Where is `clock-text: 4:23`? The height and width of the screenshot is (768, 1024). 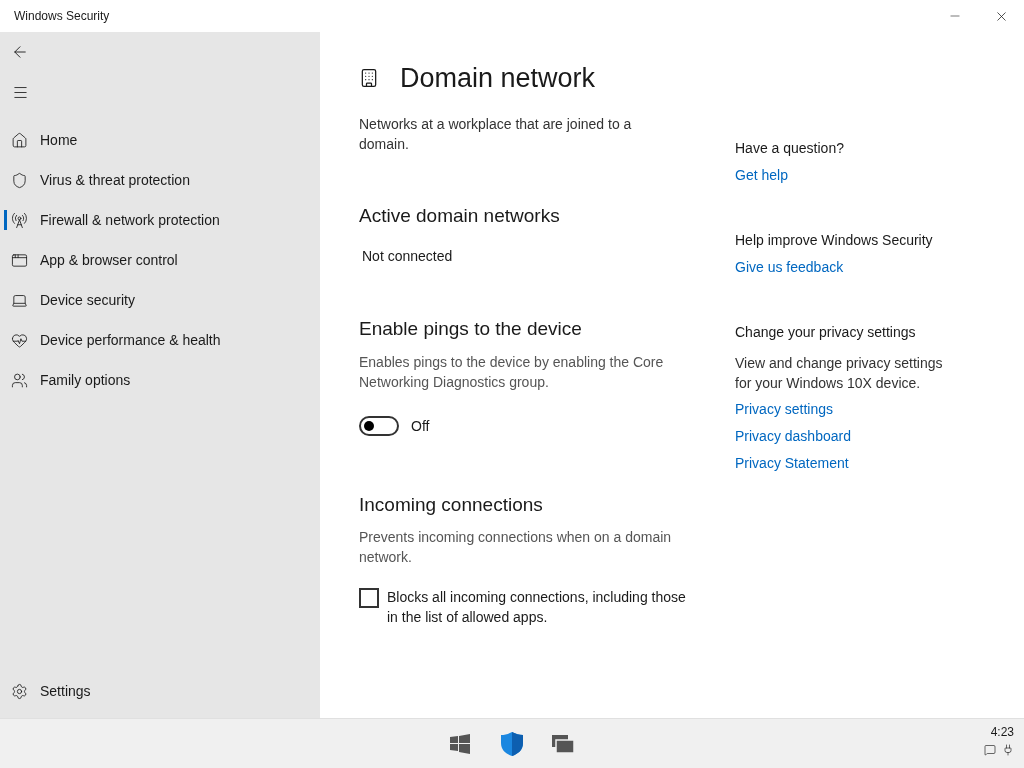 clock-text: 4:23 is located at coordinates (1002, 732).